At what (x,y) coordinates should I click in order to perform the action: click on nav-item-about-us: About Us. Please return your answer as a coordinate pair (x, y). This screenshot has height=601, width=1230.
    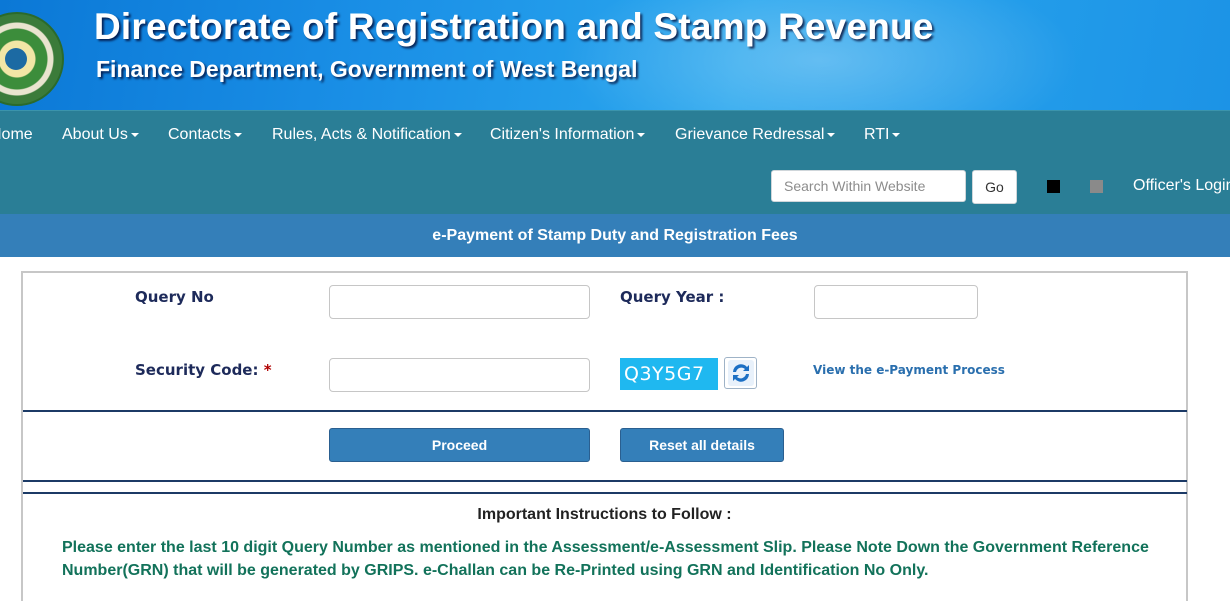
    Looking at the image, I should click on (100, 135).